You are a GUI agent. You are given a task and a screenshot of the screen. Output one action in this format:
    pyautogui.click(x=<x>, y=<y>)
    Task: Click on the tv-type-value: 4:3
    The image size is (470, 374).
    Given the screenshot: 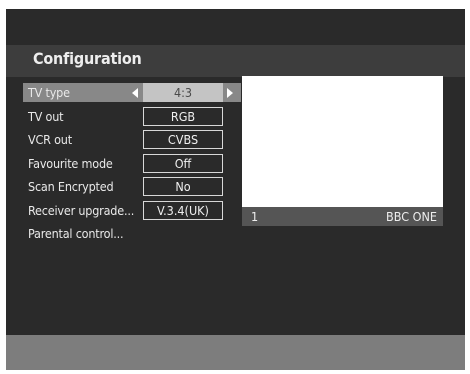 What is the action you would take?
    pyautogui.click(x=183, y=92)
    